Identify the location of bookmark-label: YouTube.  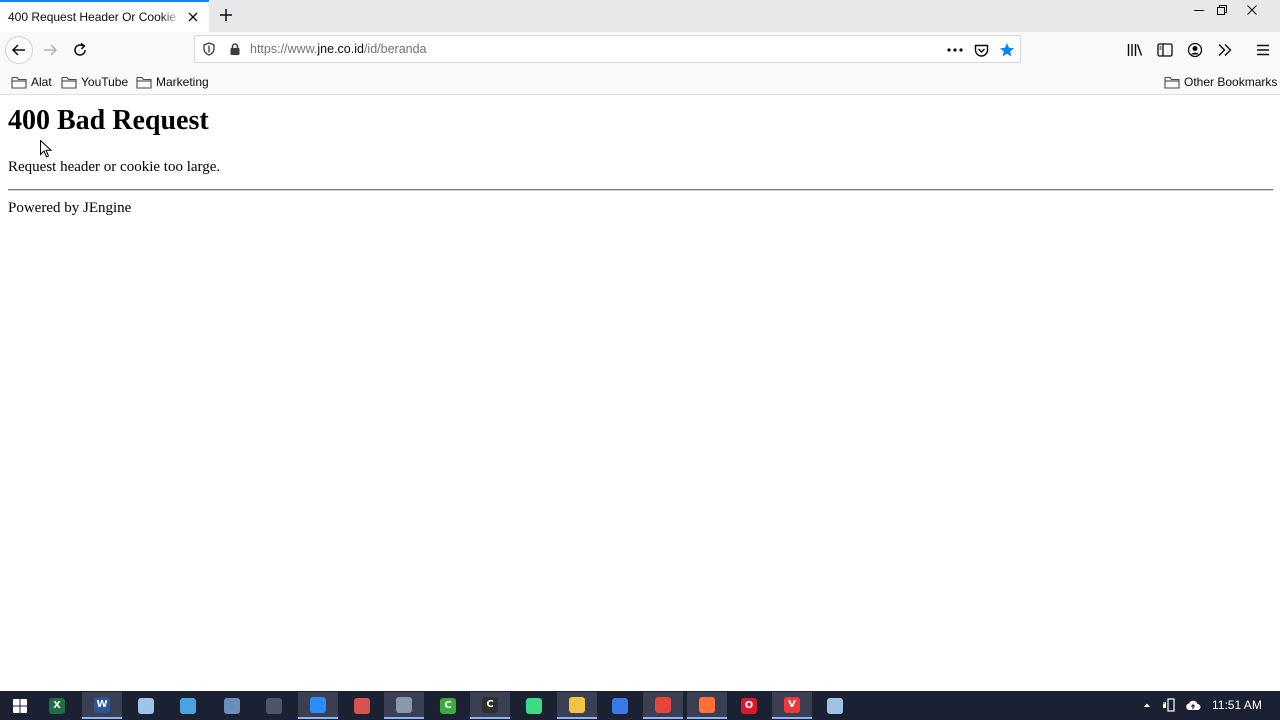
(105, 82).